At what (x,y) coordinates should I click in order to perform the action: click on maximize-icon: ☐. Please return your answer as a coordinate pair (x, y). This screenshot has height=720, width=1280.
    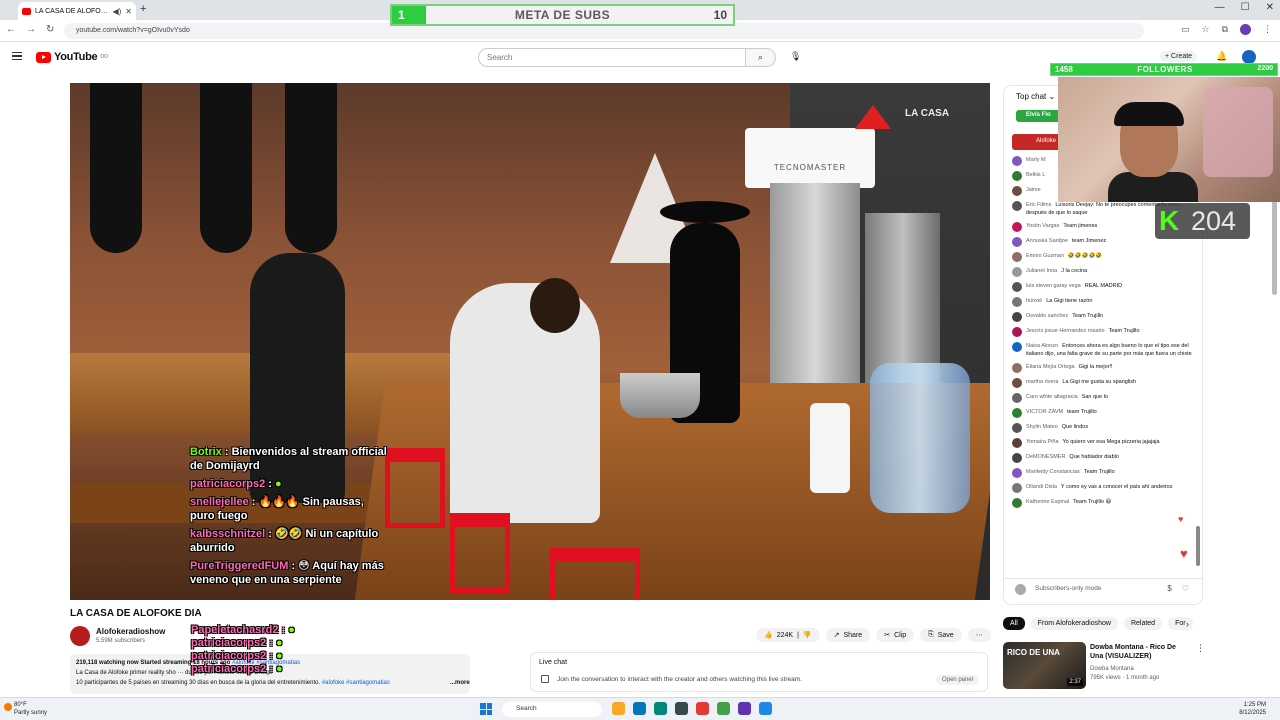
    Looking at the image, I should click on (1245, 7).